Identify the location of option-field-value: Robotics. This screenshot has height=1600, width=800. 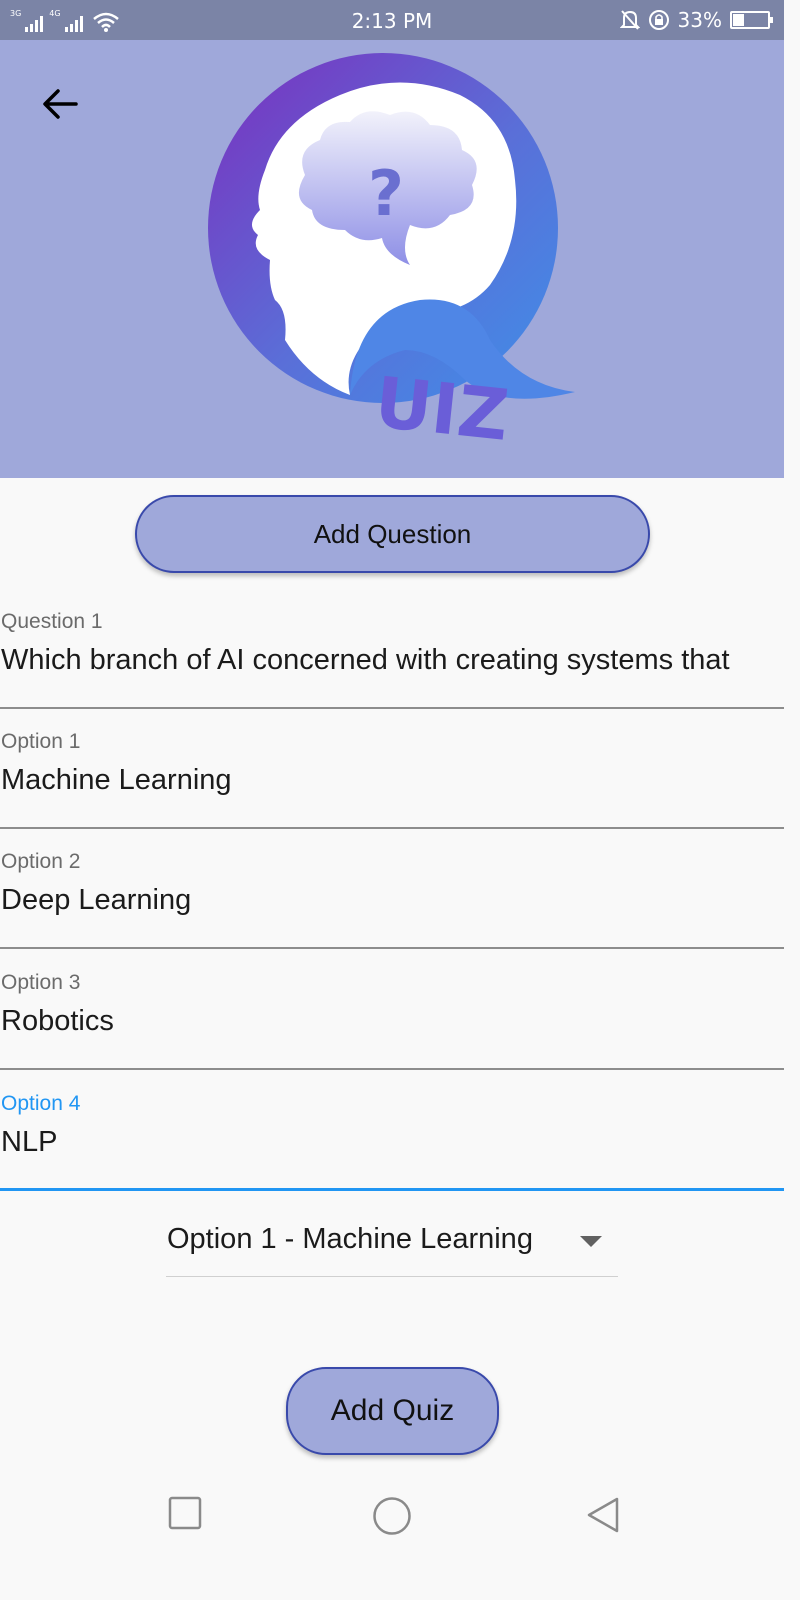
(57, 1021).